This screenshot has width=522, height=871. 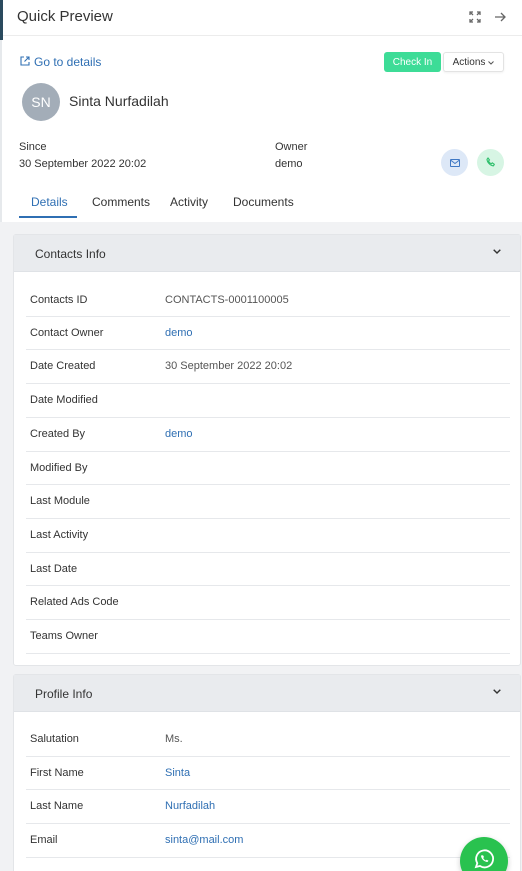 I want to click on field-label: First Name, so click(x=57, y=773).